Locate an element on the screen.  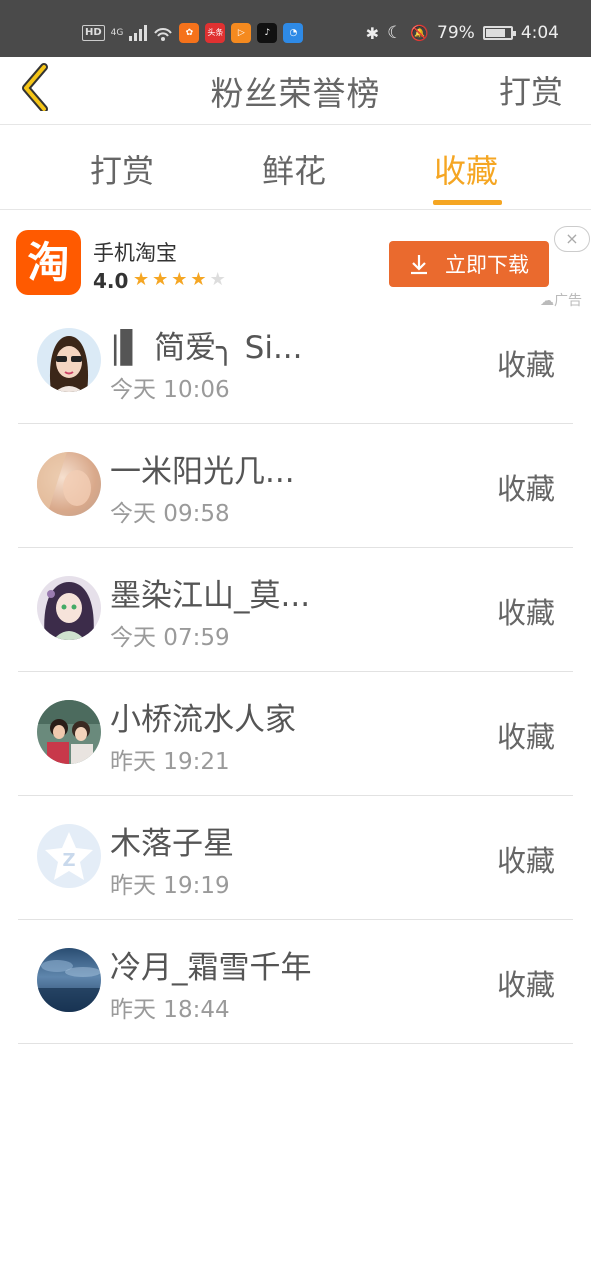
status-bar: HD 4G ✿ 头条 ▷ ♪ ◔ ✱ ☾ 🔕 79% 4:04 is located at coordinates (295, 28).